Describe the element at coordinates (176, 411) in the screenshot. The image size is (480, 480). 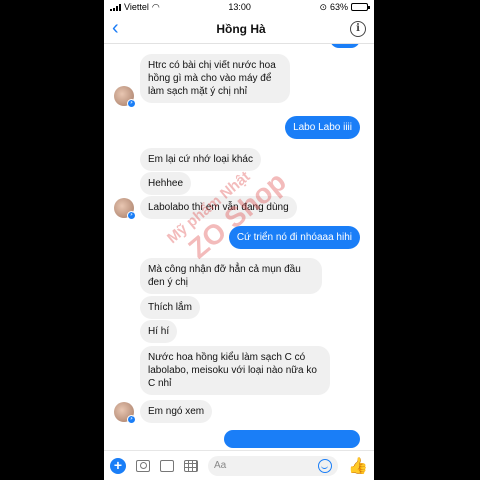
I see `message-bubble: Em ngó xem` at that location.